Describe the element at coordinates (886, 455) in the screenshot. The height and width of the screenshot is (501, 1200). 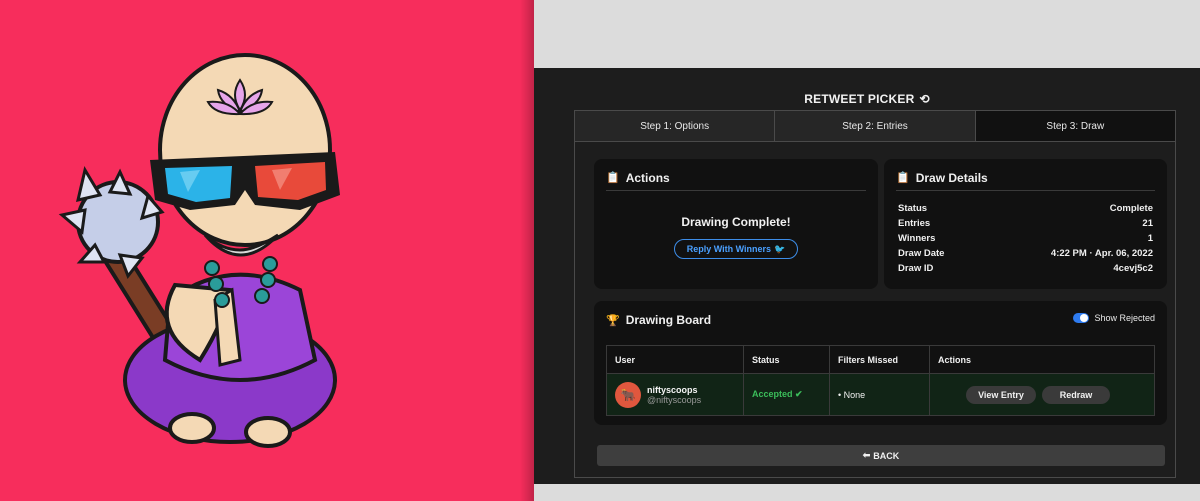
I see `back-label: BACK` at that location.